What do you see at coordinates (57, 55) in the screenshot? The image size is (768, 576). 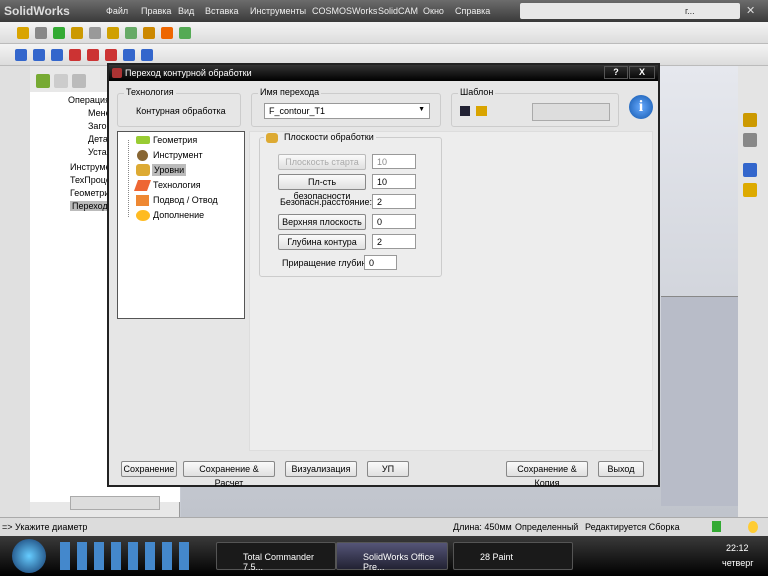 I see `line-icon` at bounding box center [57, 55].